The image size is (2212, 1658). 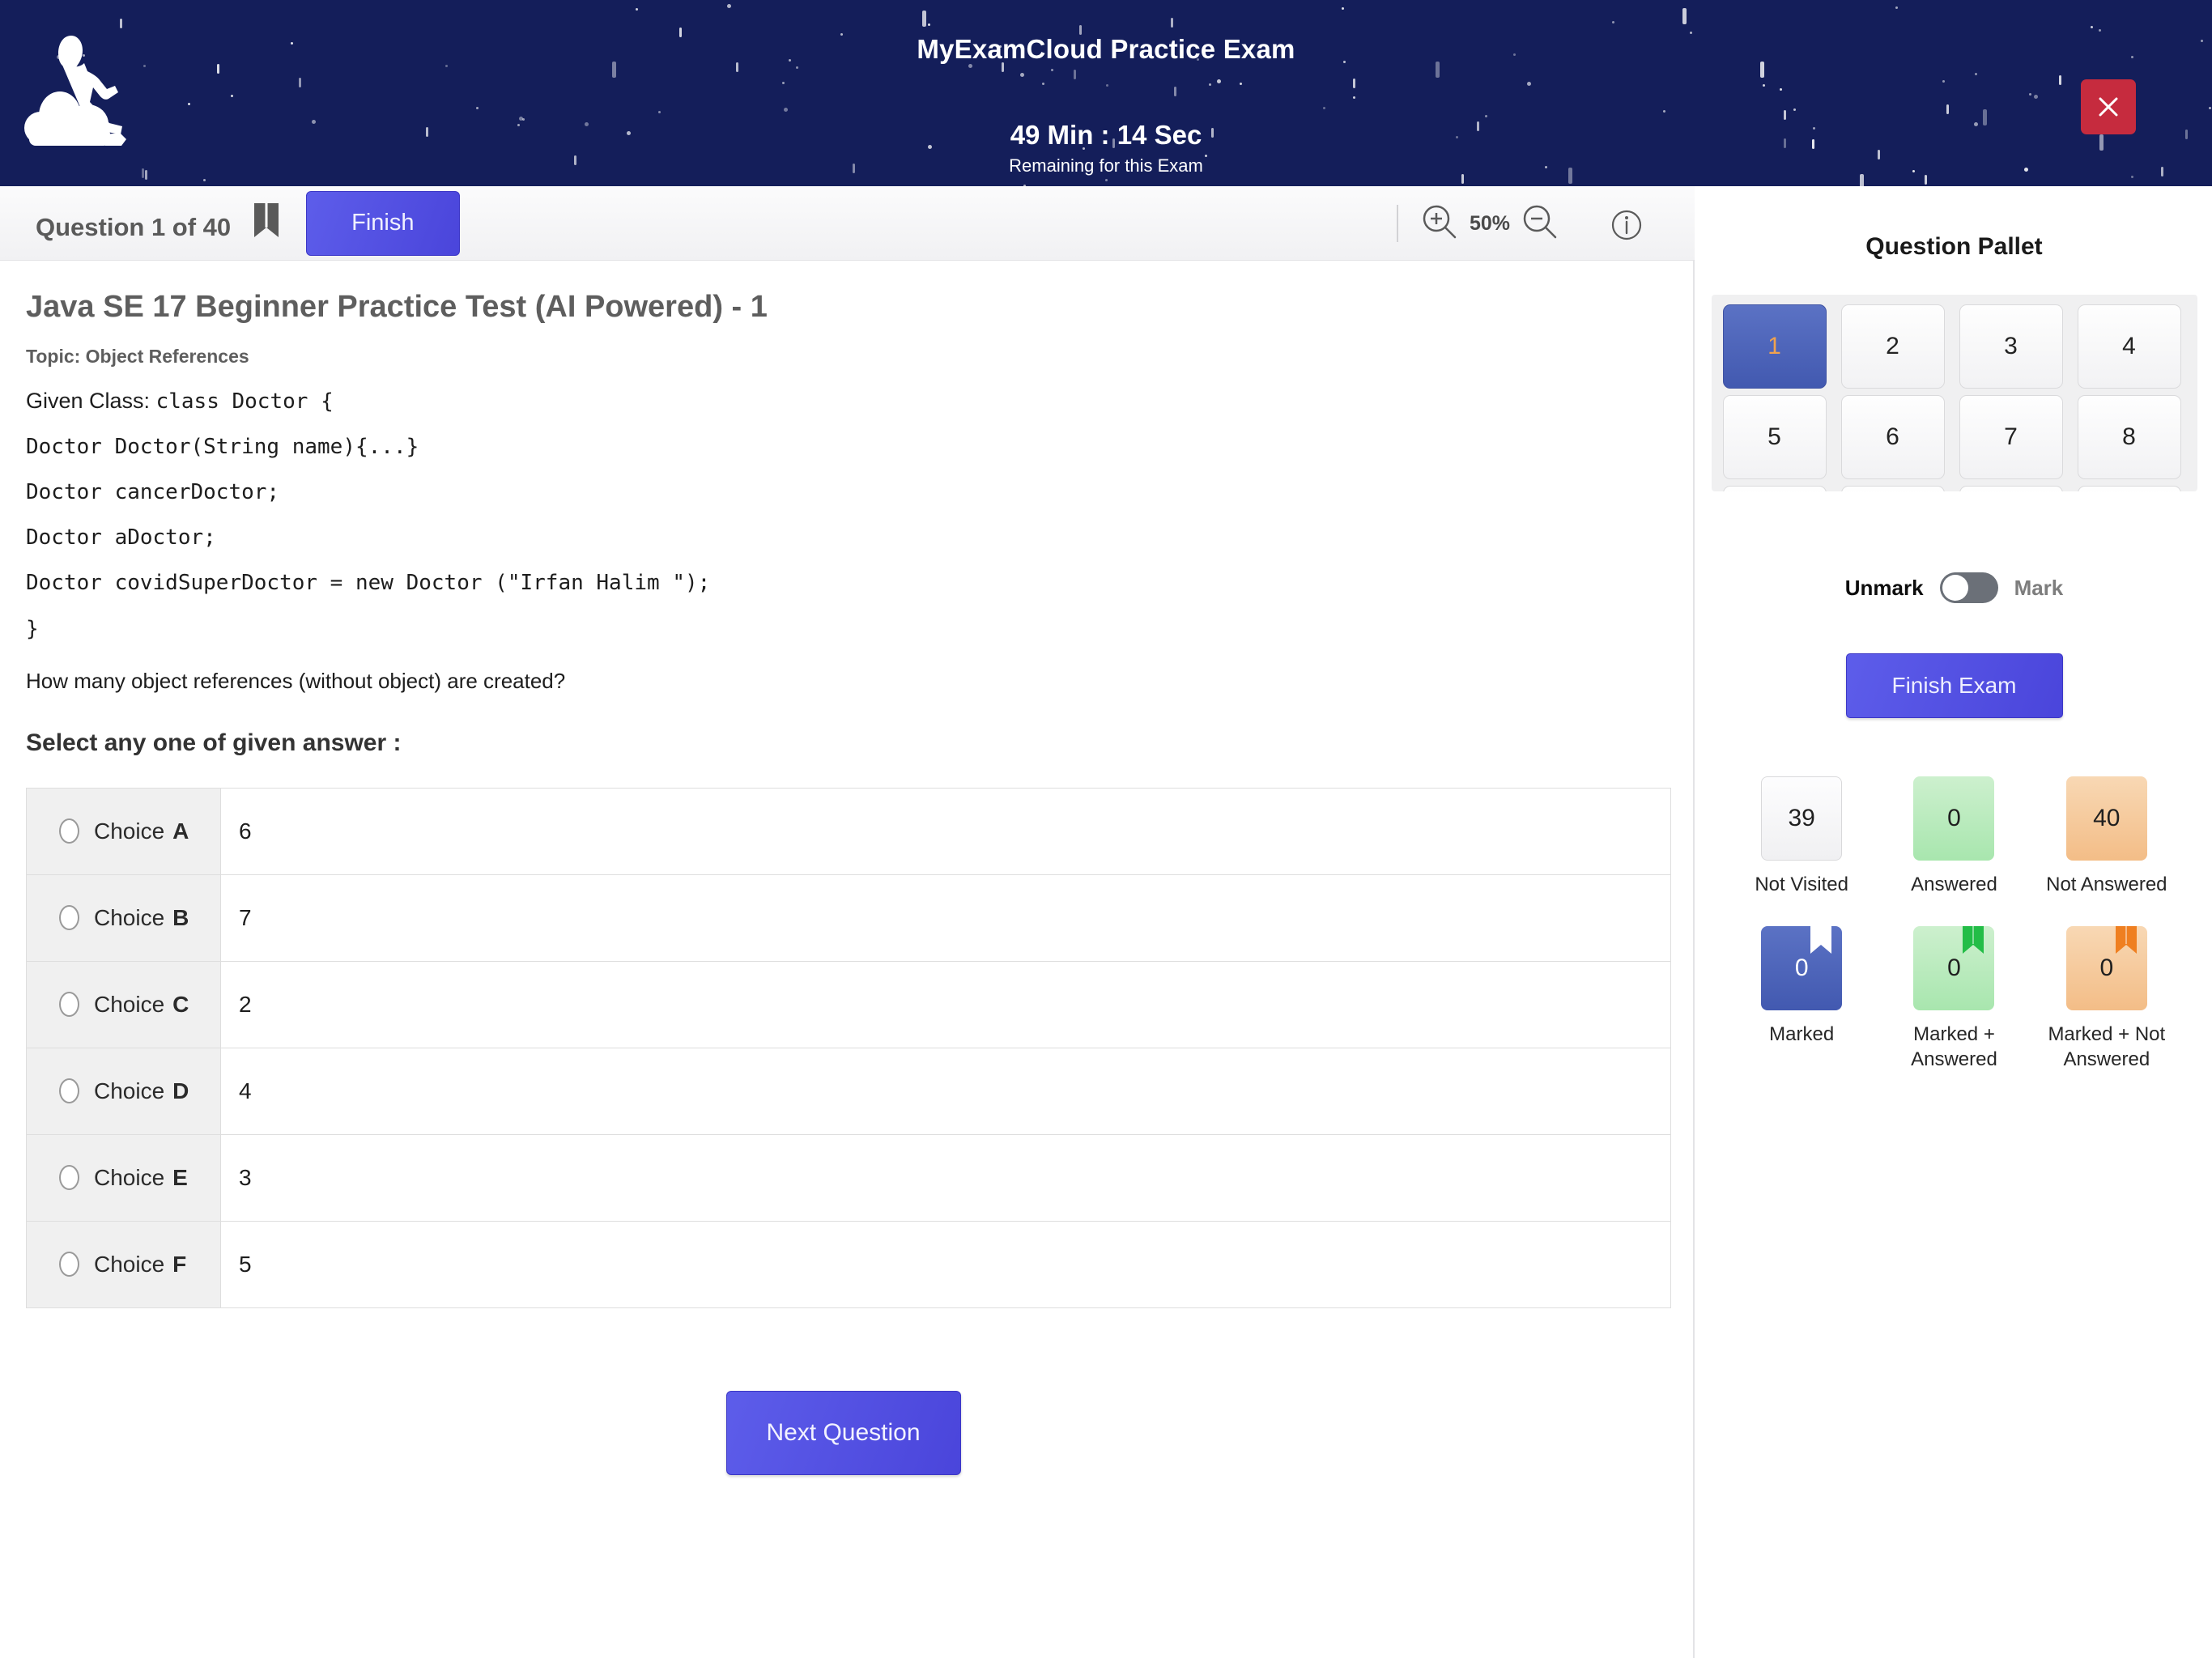 I want to click on pallet-cell-2: 2, so click(x=1893, y=346).